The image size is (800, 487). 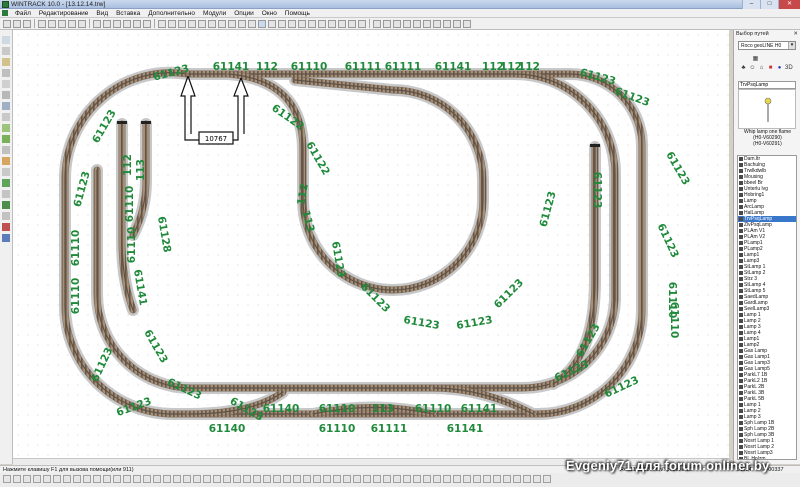 What do you see at coordinates (5, 13) in the screenshot?
I see `document-icon` at bounding box center [5, 13].